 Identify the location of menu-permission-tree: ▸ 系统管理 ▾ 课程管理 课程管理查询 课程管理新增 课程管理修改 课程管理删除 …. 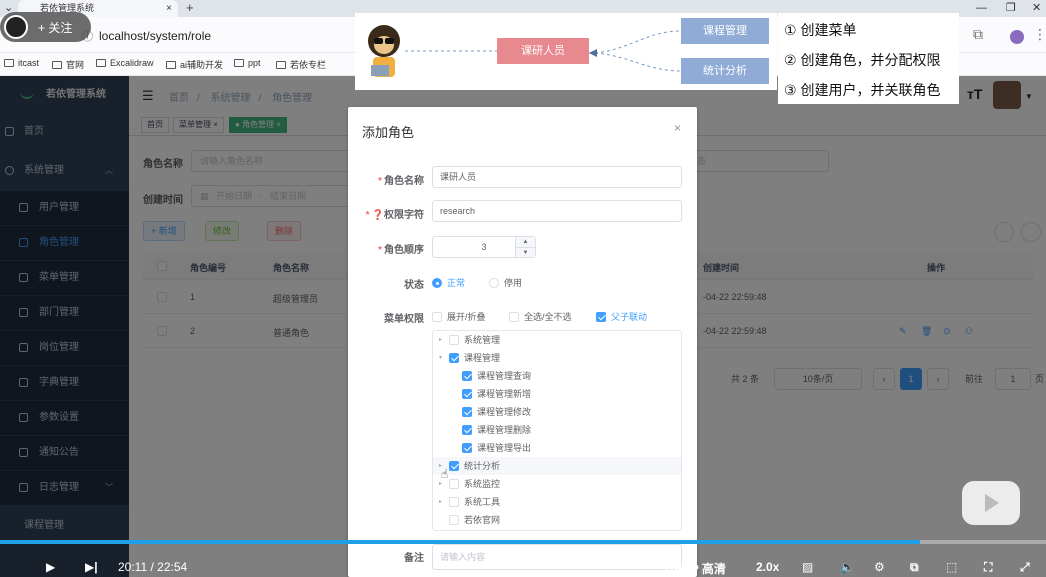
(557, 430).